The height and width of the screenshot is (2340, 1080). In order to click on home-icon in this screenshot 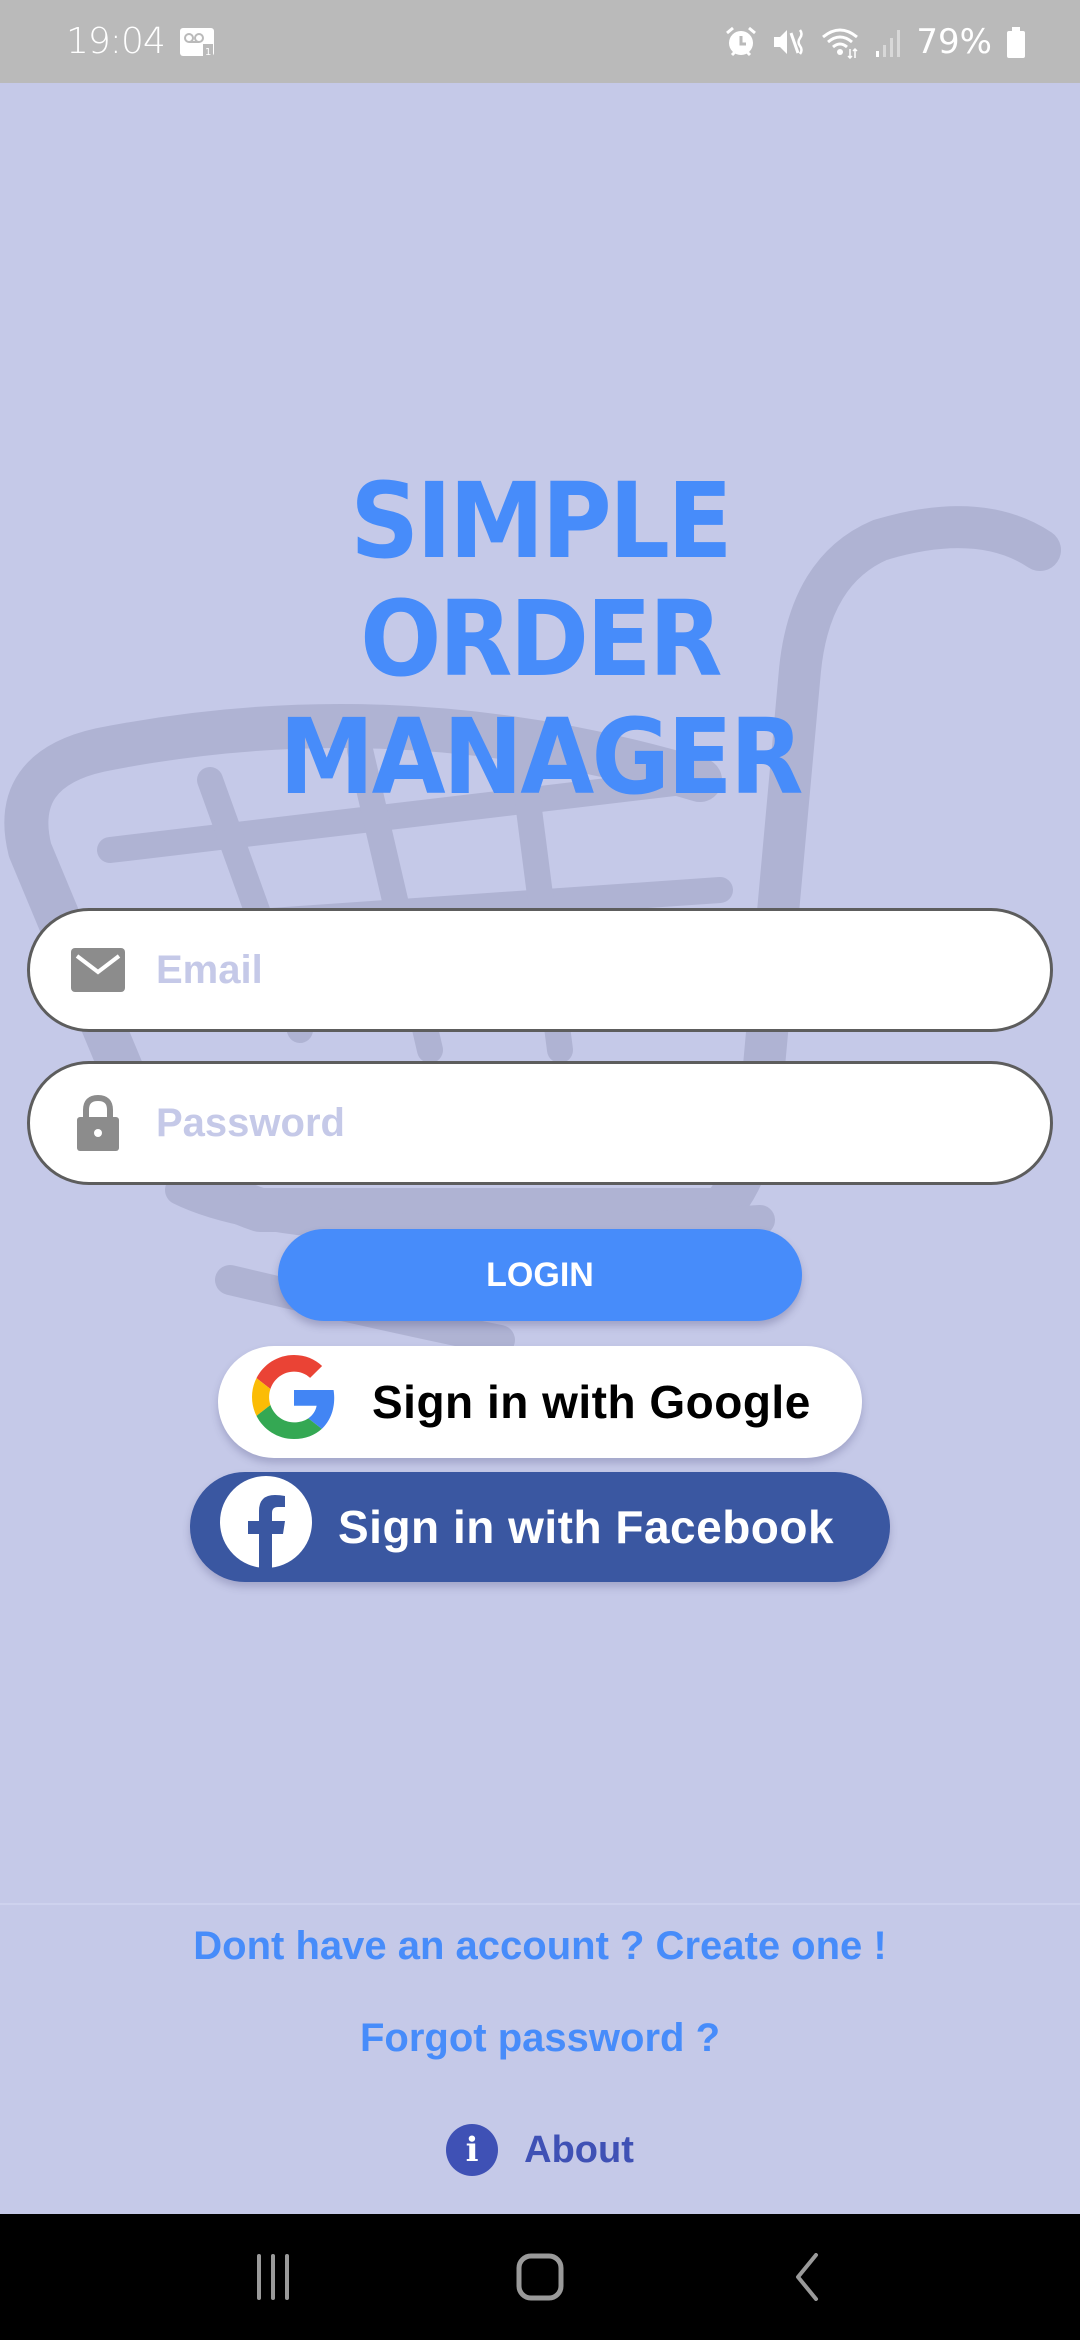, I will do `click(540, 2277)`.